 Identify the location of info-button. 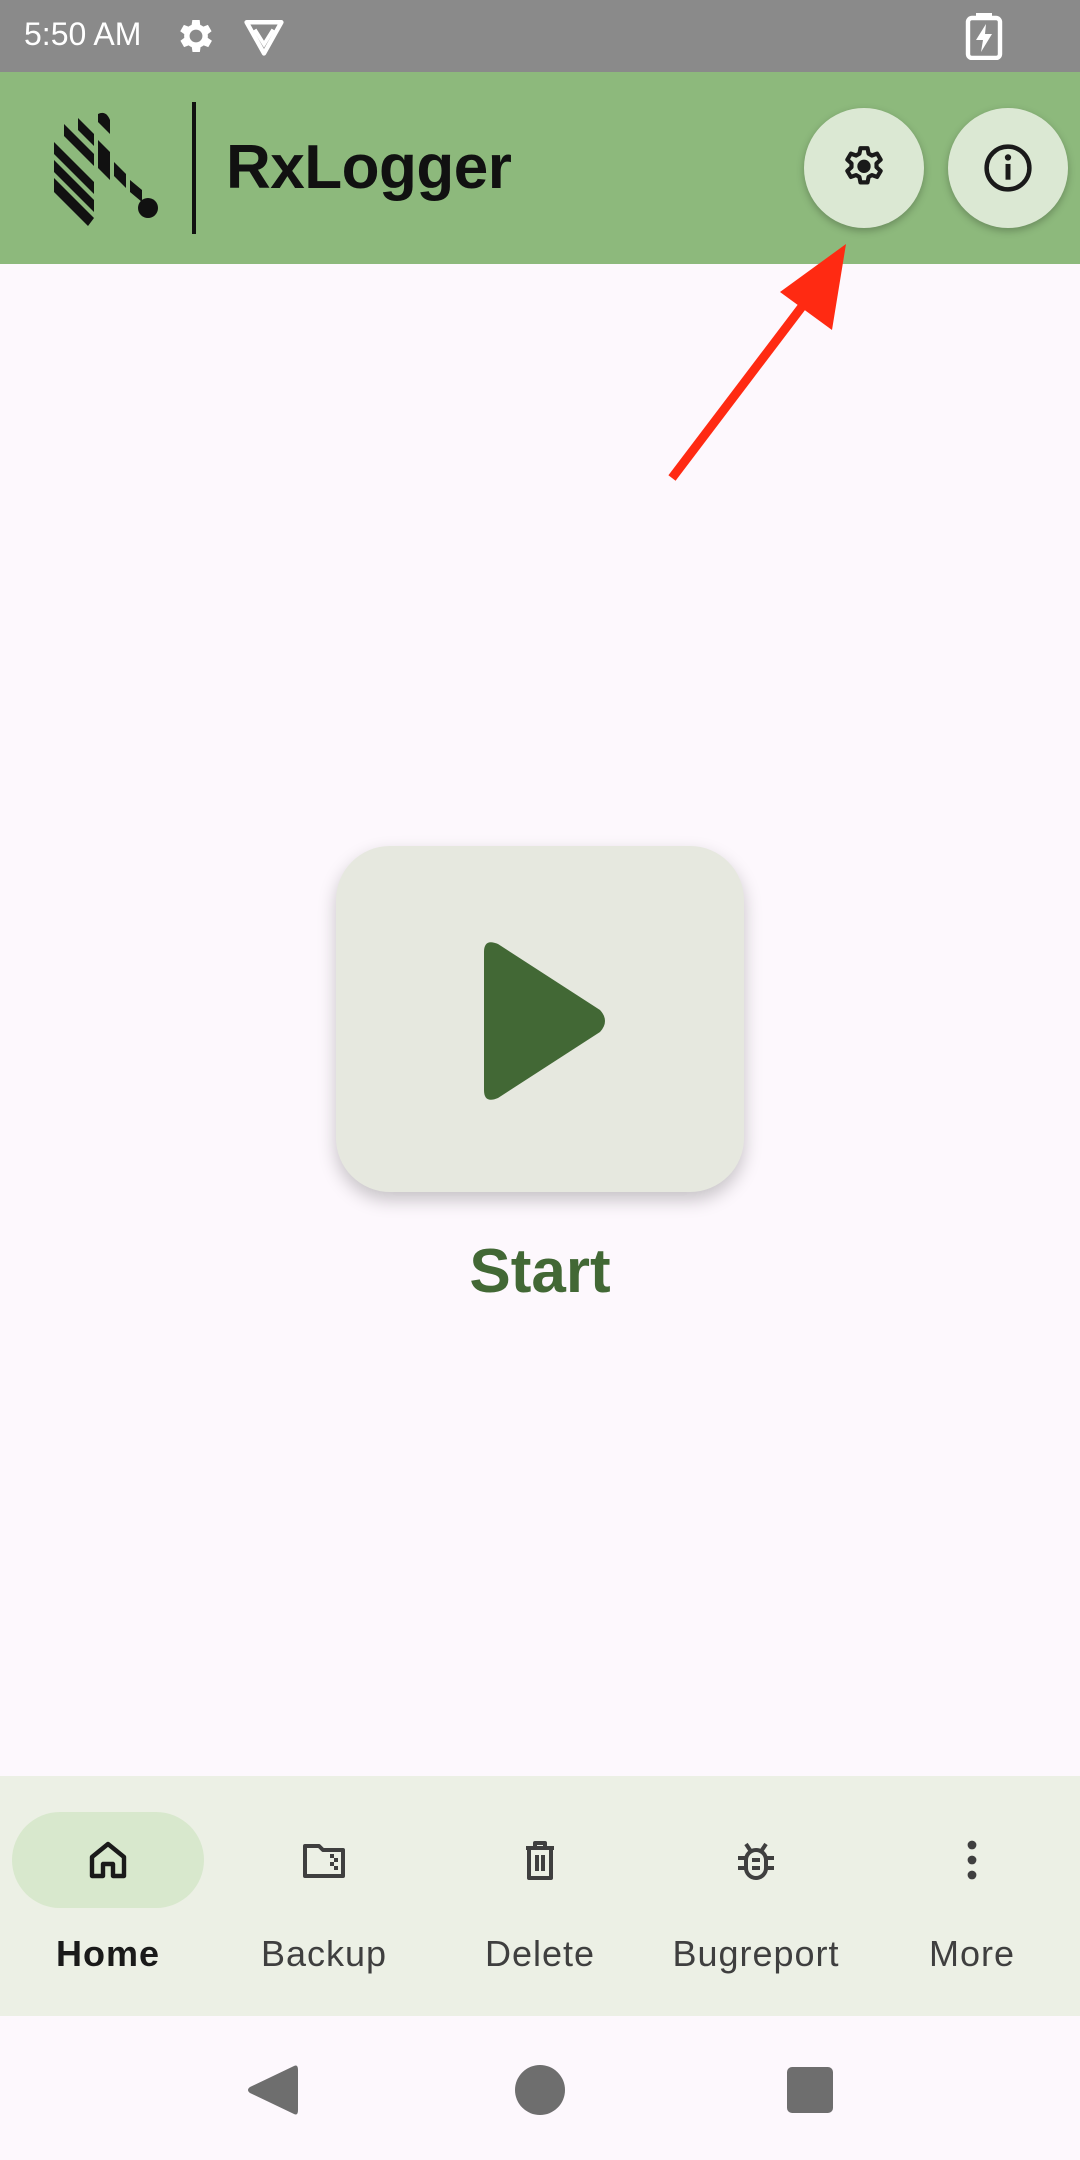
(1008, 168).